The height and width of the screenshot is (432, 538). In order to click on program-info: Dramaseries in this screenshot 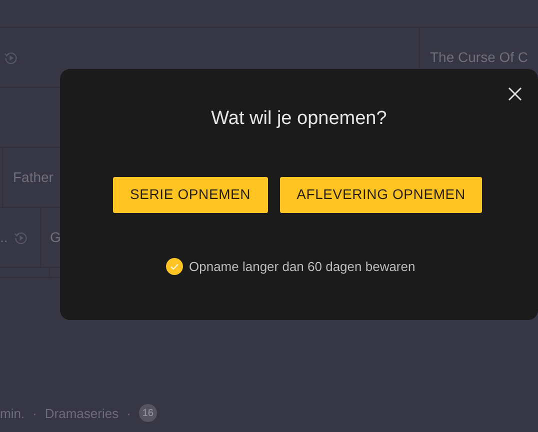, I will do `click(81, 413)`.